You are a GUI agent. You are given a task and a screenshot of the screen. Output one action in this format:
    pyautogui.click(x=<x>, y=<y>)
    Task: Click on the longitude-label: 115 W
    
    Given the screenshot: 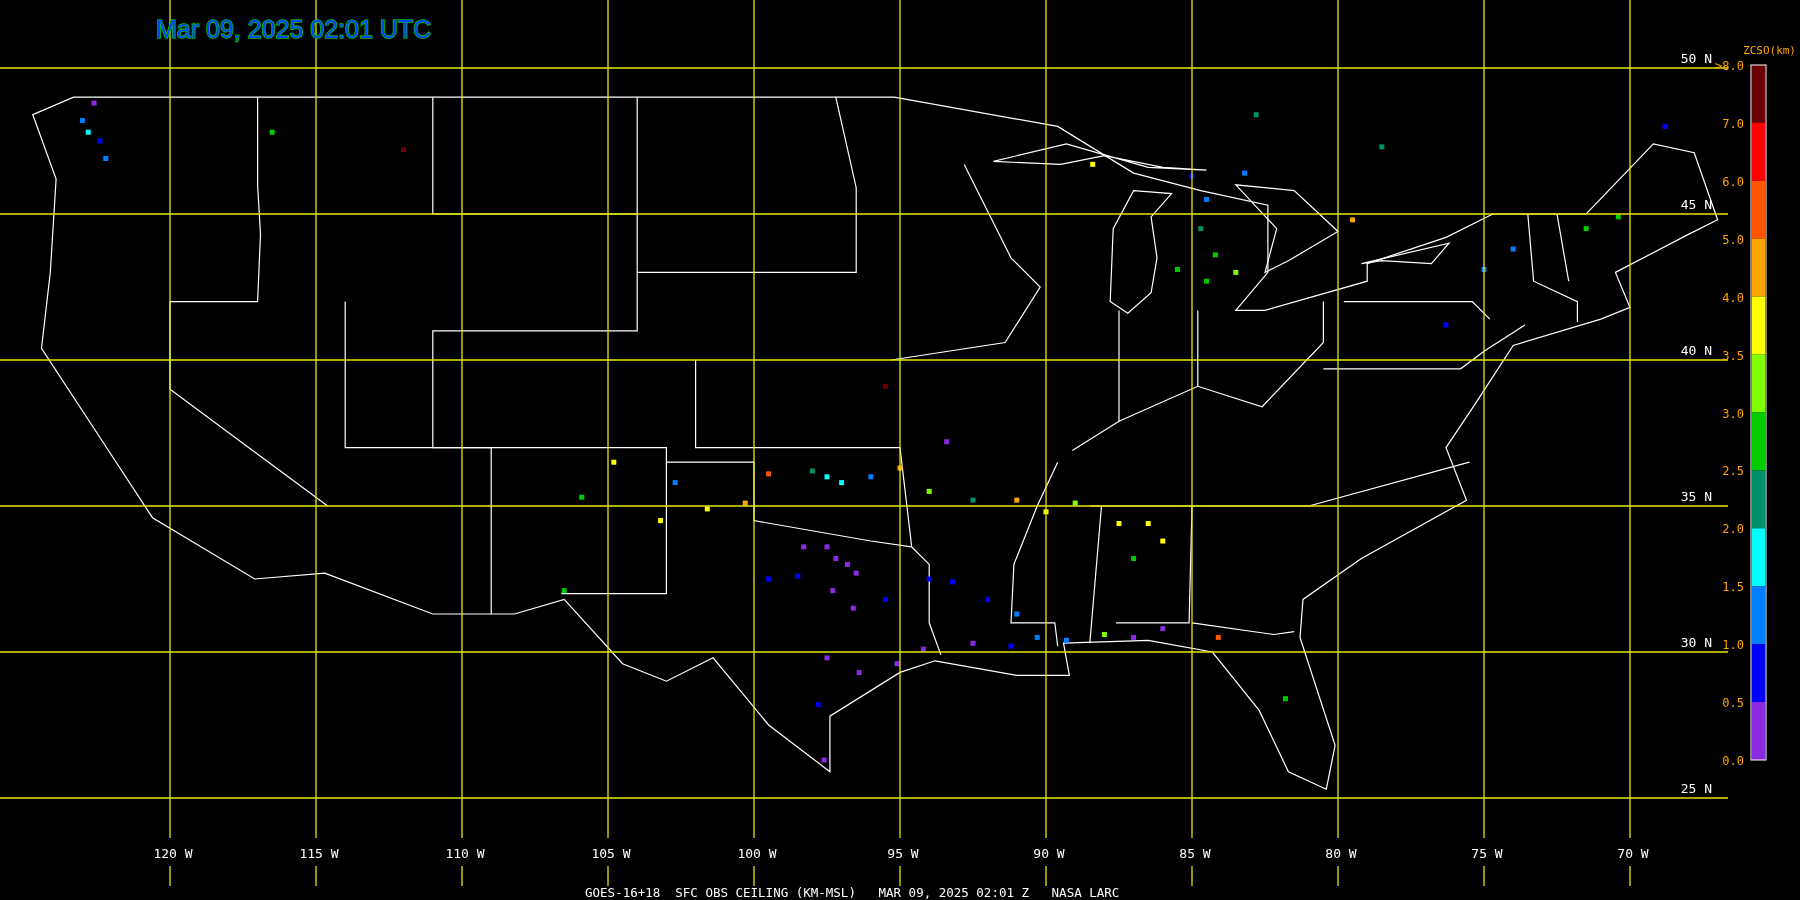 What is the action you would take?
    pyautogui.click(x=319, y=853)
    